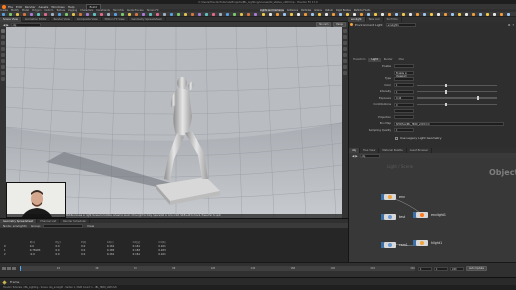 The height and width of the screenshot is (290, 516). I want to click on tab-viewer-0: Scene View, so click(11, 19).